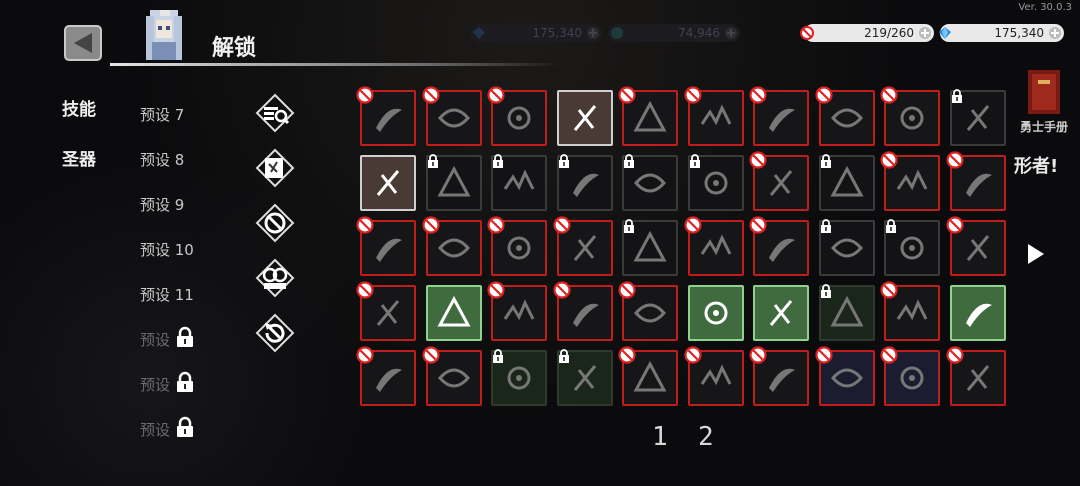 This screenshot has height=486, width=1080. I want to click on back-arrow-icon, so click(83, 43).